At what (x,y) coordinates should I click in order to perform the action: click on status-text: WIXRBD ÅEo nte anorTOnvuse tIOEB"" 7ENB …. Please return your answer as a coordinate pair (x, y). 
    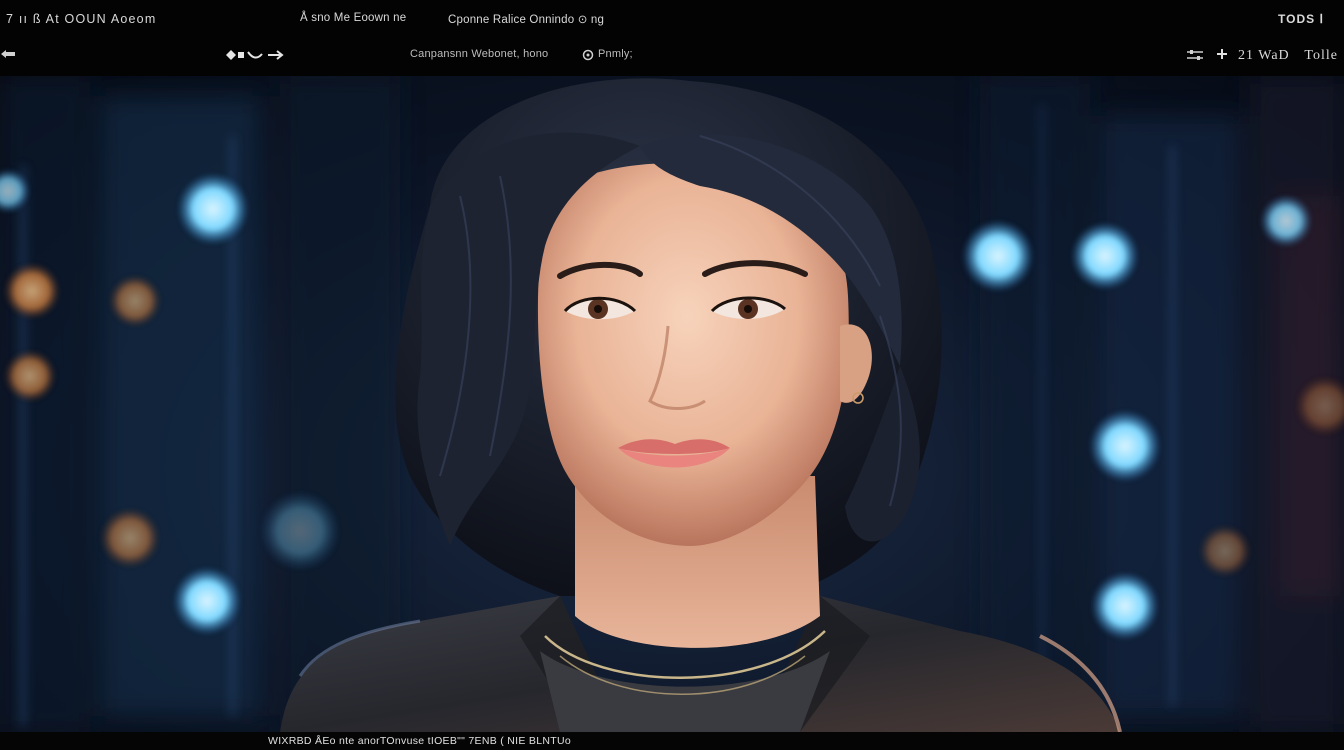
    Looking at the image, I should click on (419, 741).